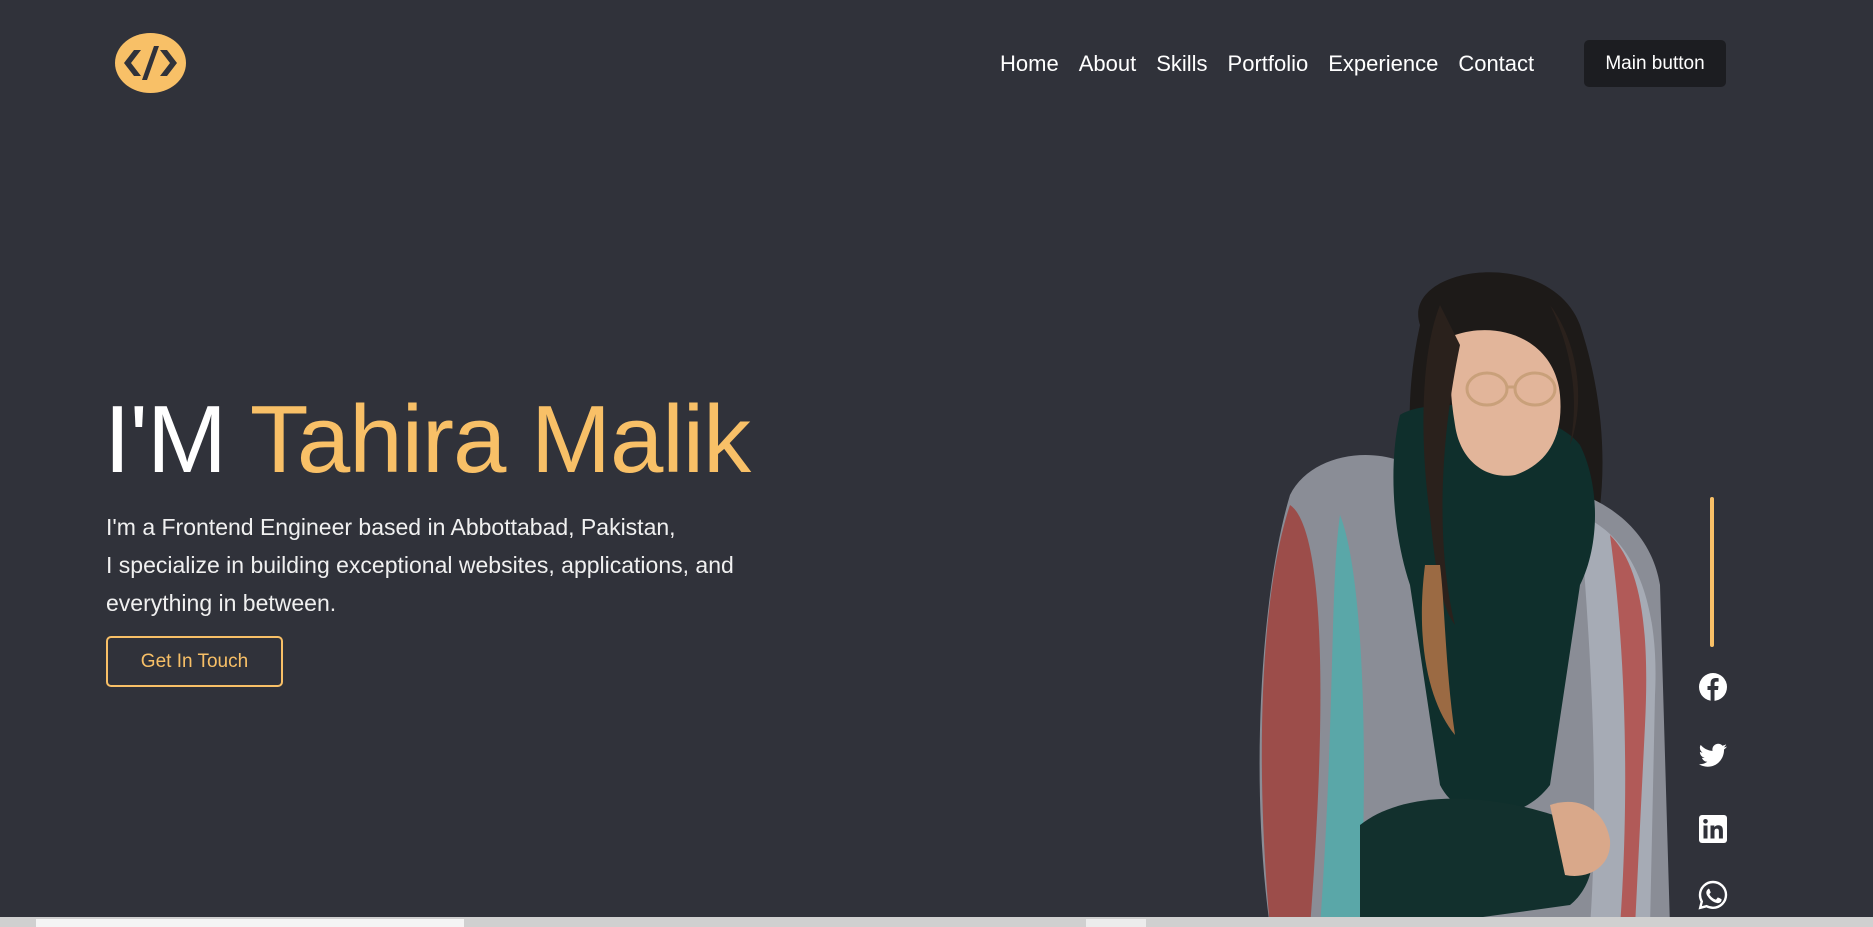  What do you see at coordinates (1655, 63) in the screenshot?
I see `main-button: Main button` at bounding box center [1655, 63].